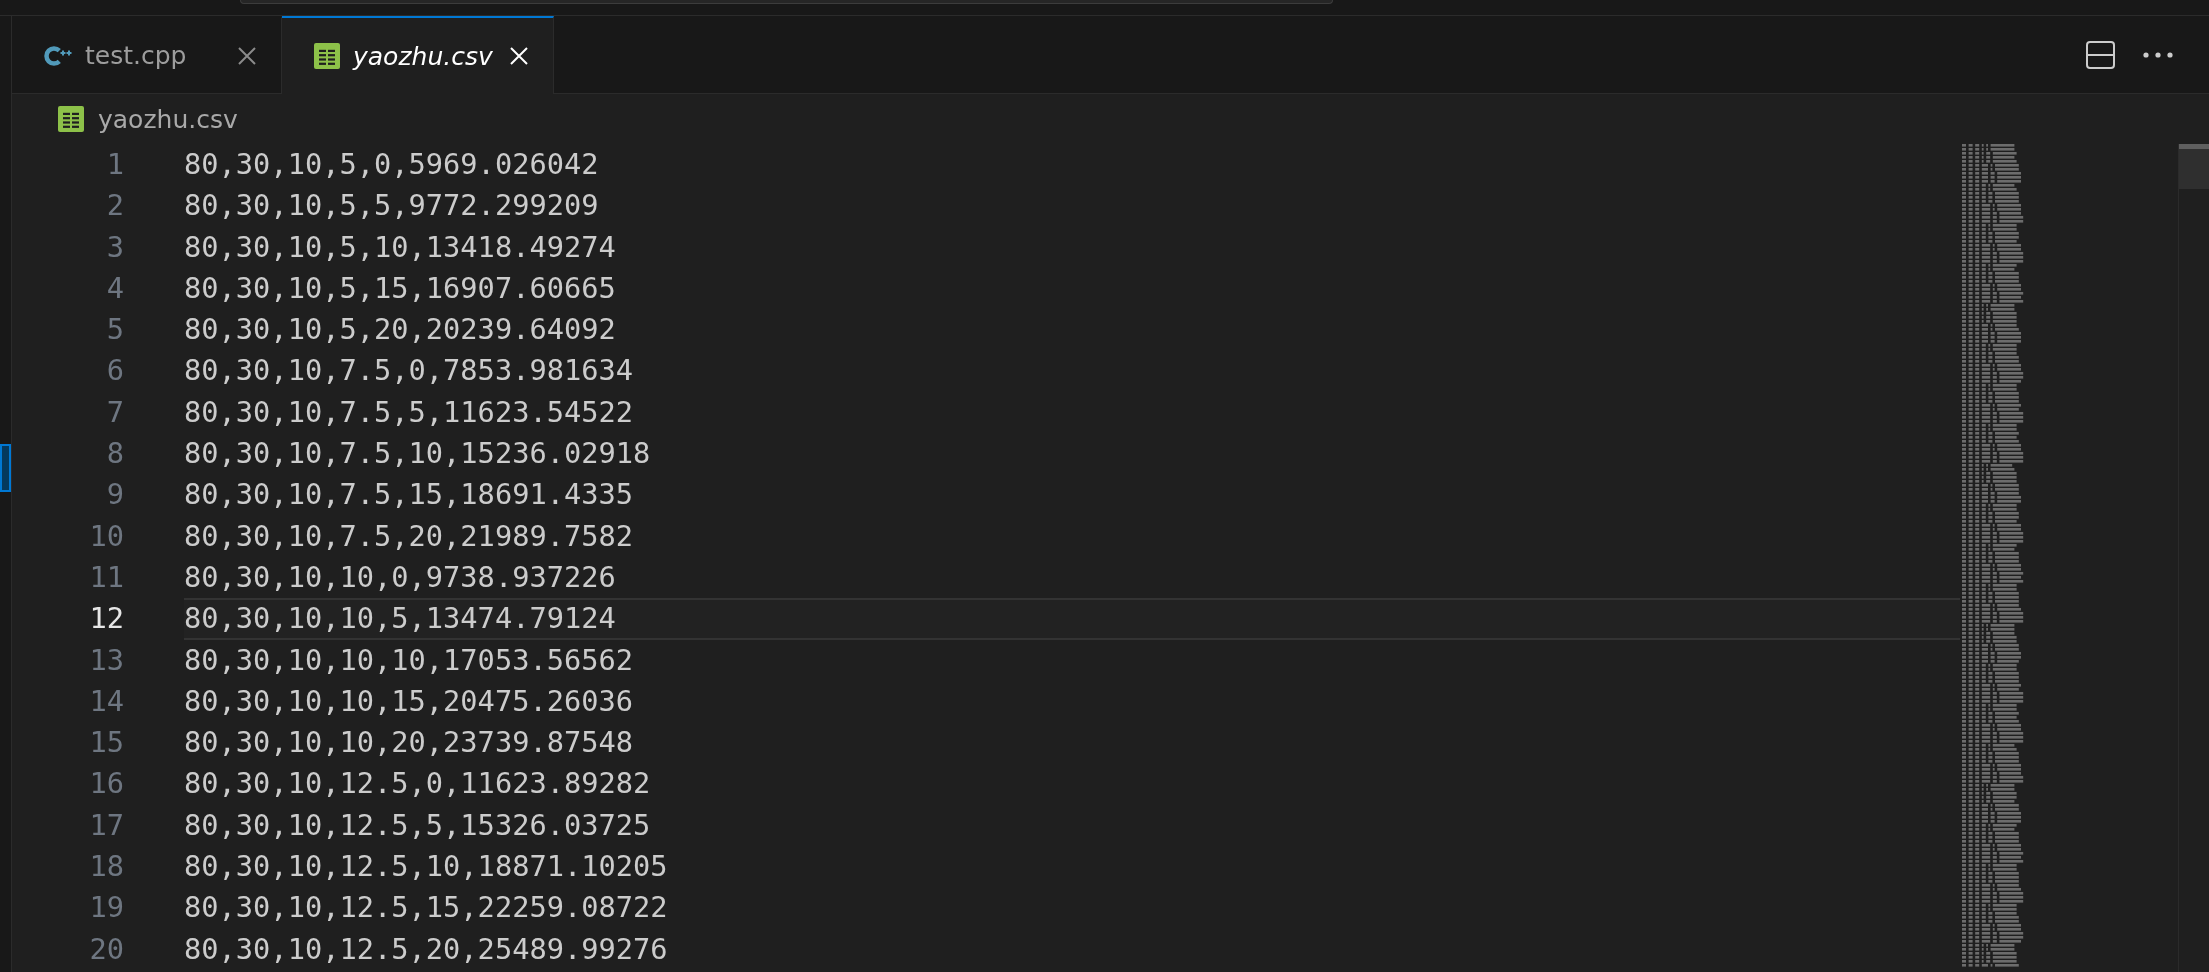 The image size is (2209, 972). I want to click on line-number: 8, so click(114, 454).